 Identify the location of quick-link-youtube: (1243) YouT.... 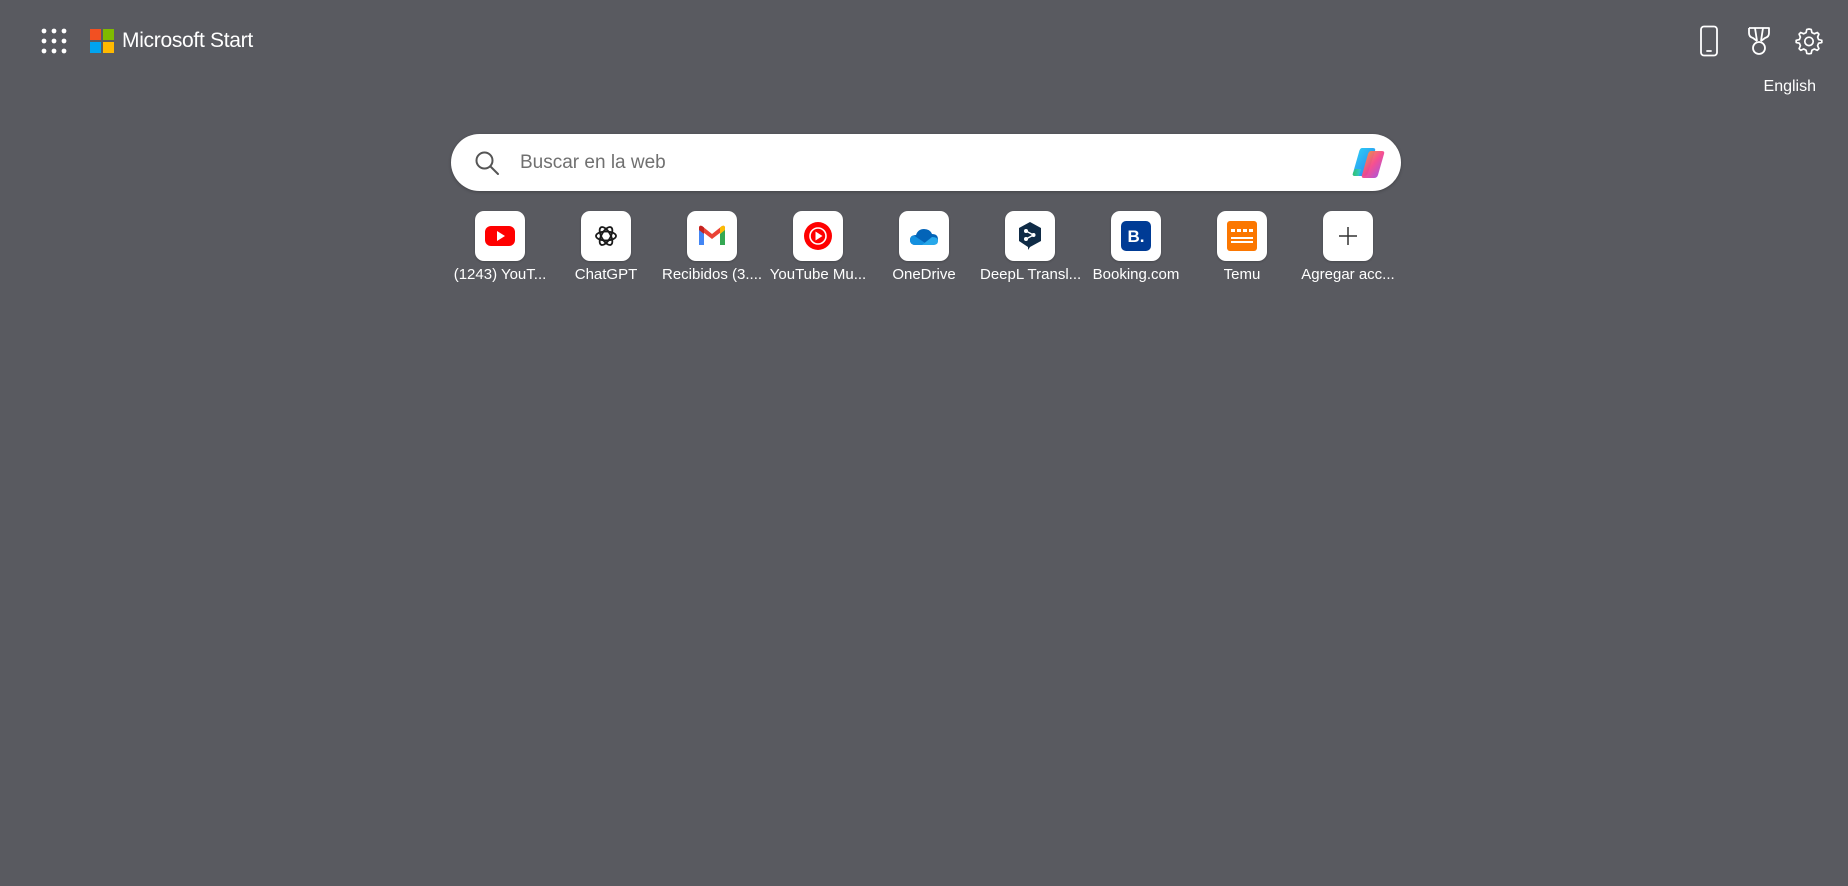
(500, 247).